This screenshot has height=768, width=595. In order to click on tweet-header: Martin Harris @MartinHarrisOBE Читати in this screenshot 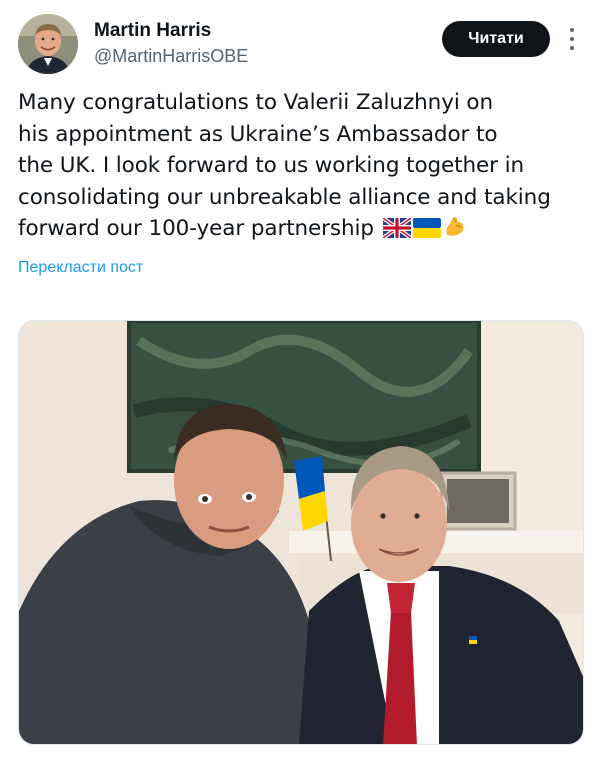, I will do `click(300, 45)`.